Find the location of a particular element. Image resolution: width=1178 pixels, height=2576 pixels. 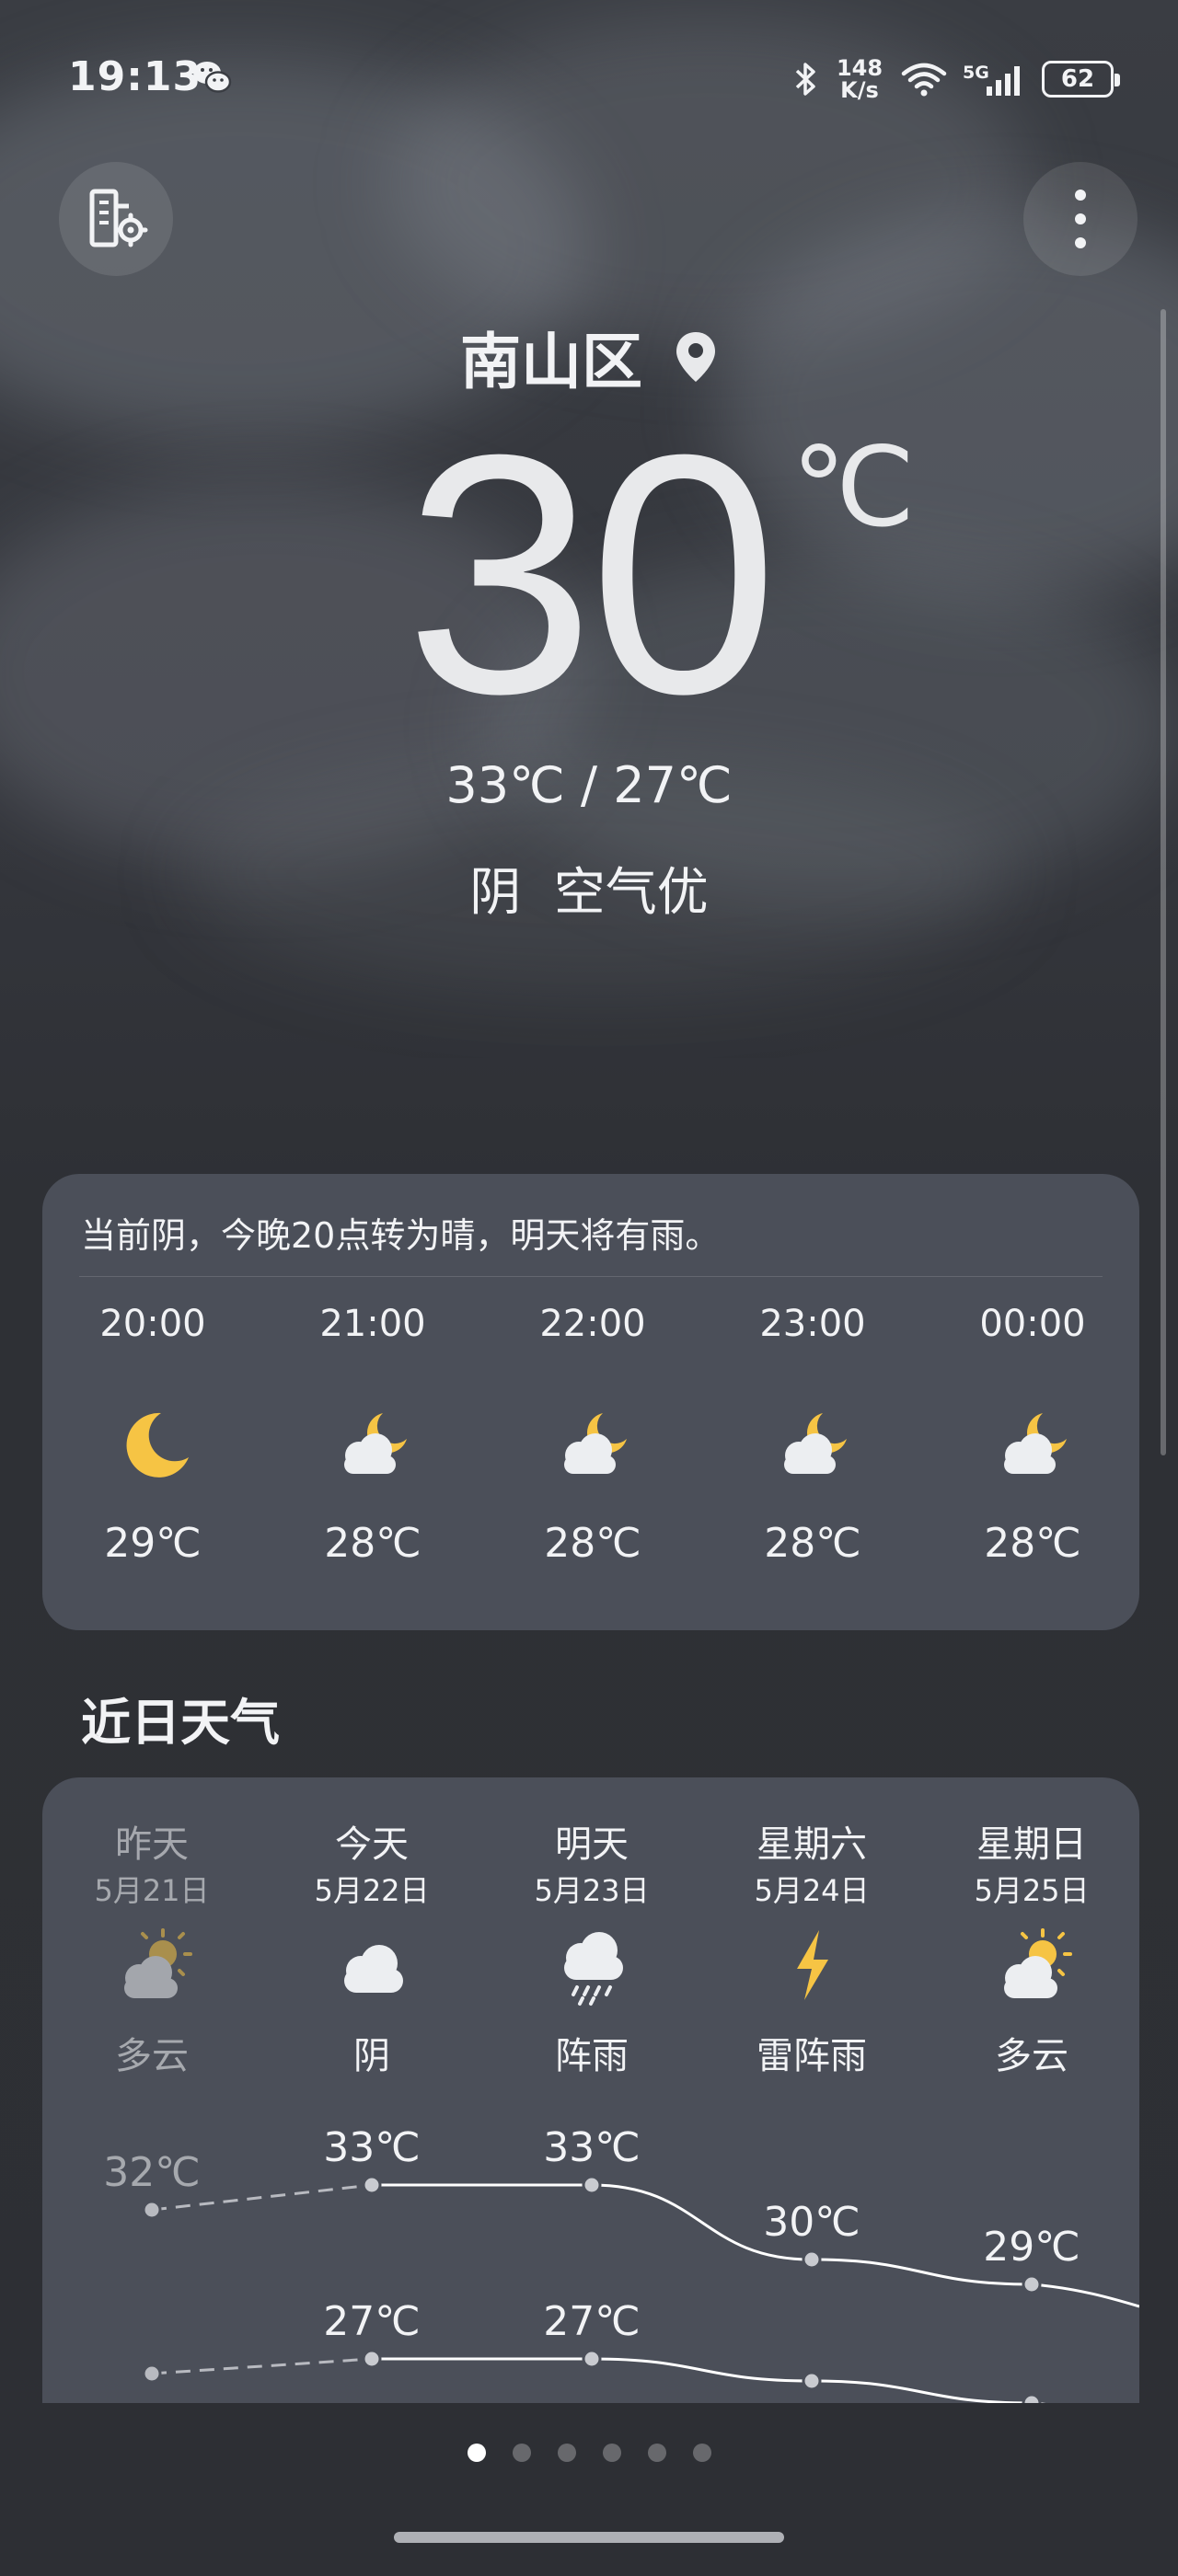

hour-time: 00:00 is located at coordinates (1032, 1324).